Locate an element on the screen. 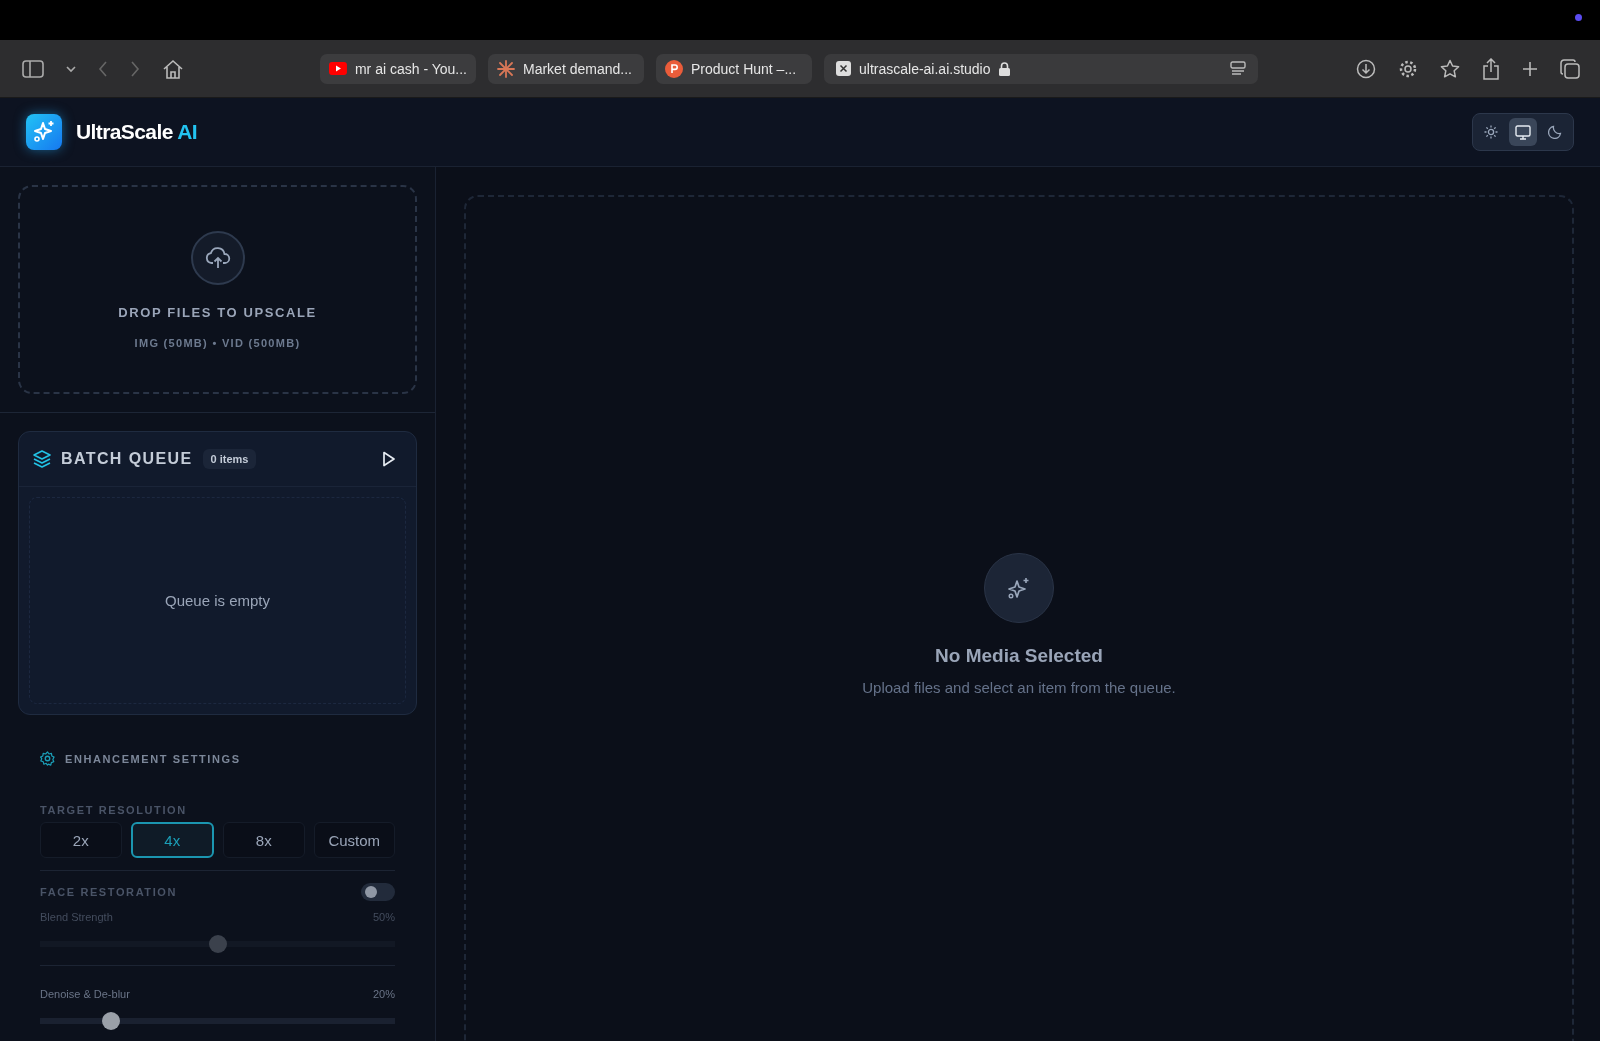 The height and width of the screenshot is (1041, 1600). drop-zone-hint: IMG (50MB) • VID (500MB) is located at coordinates (217, 342).